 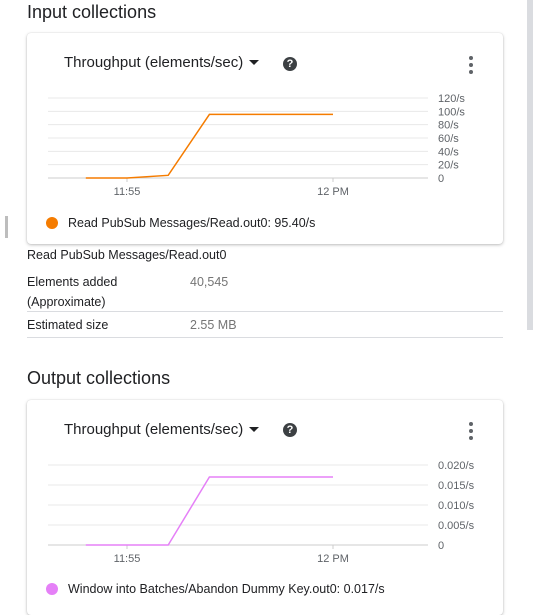 What do you see at coordinates (456, 506) in the screenshot?
I see `y-tick-label: 0.010/s` at bounding box center [456, 506].